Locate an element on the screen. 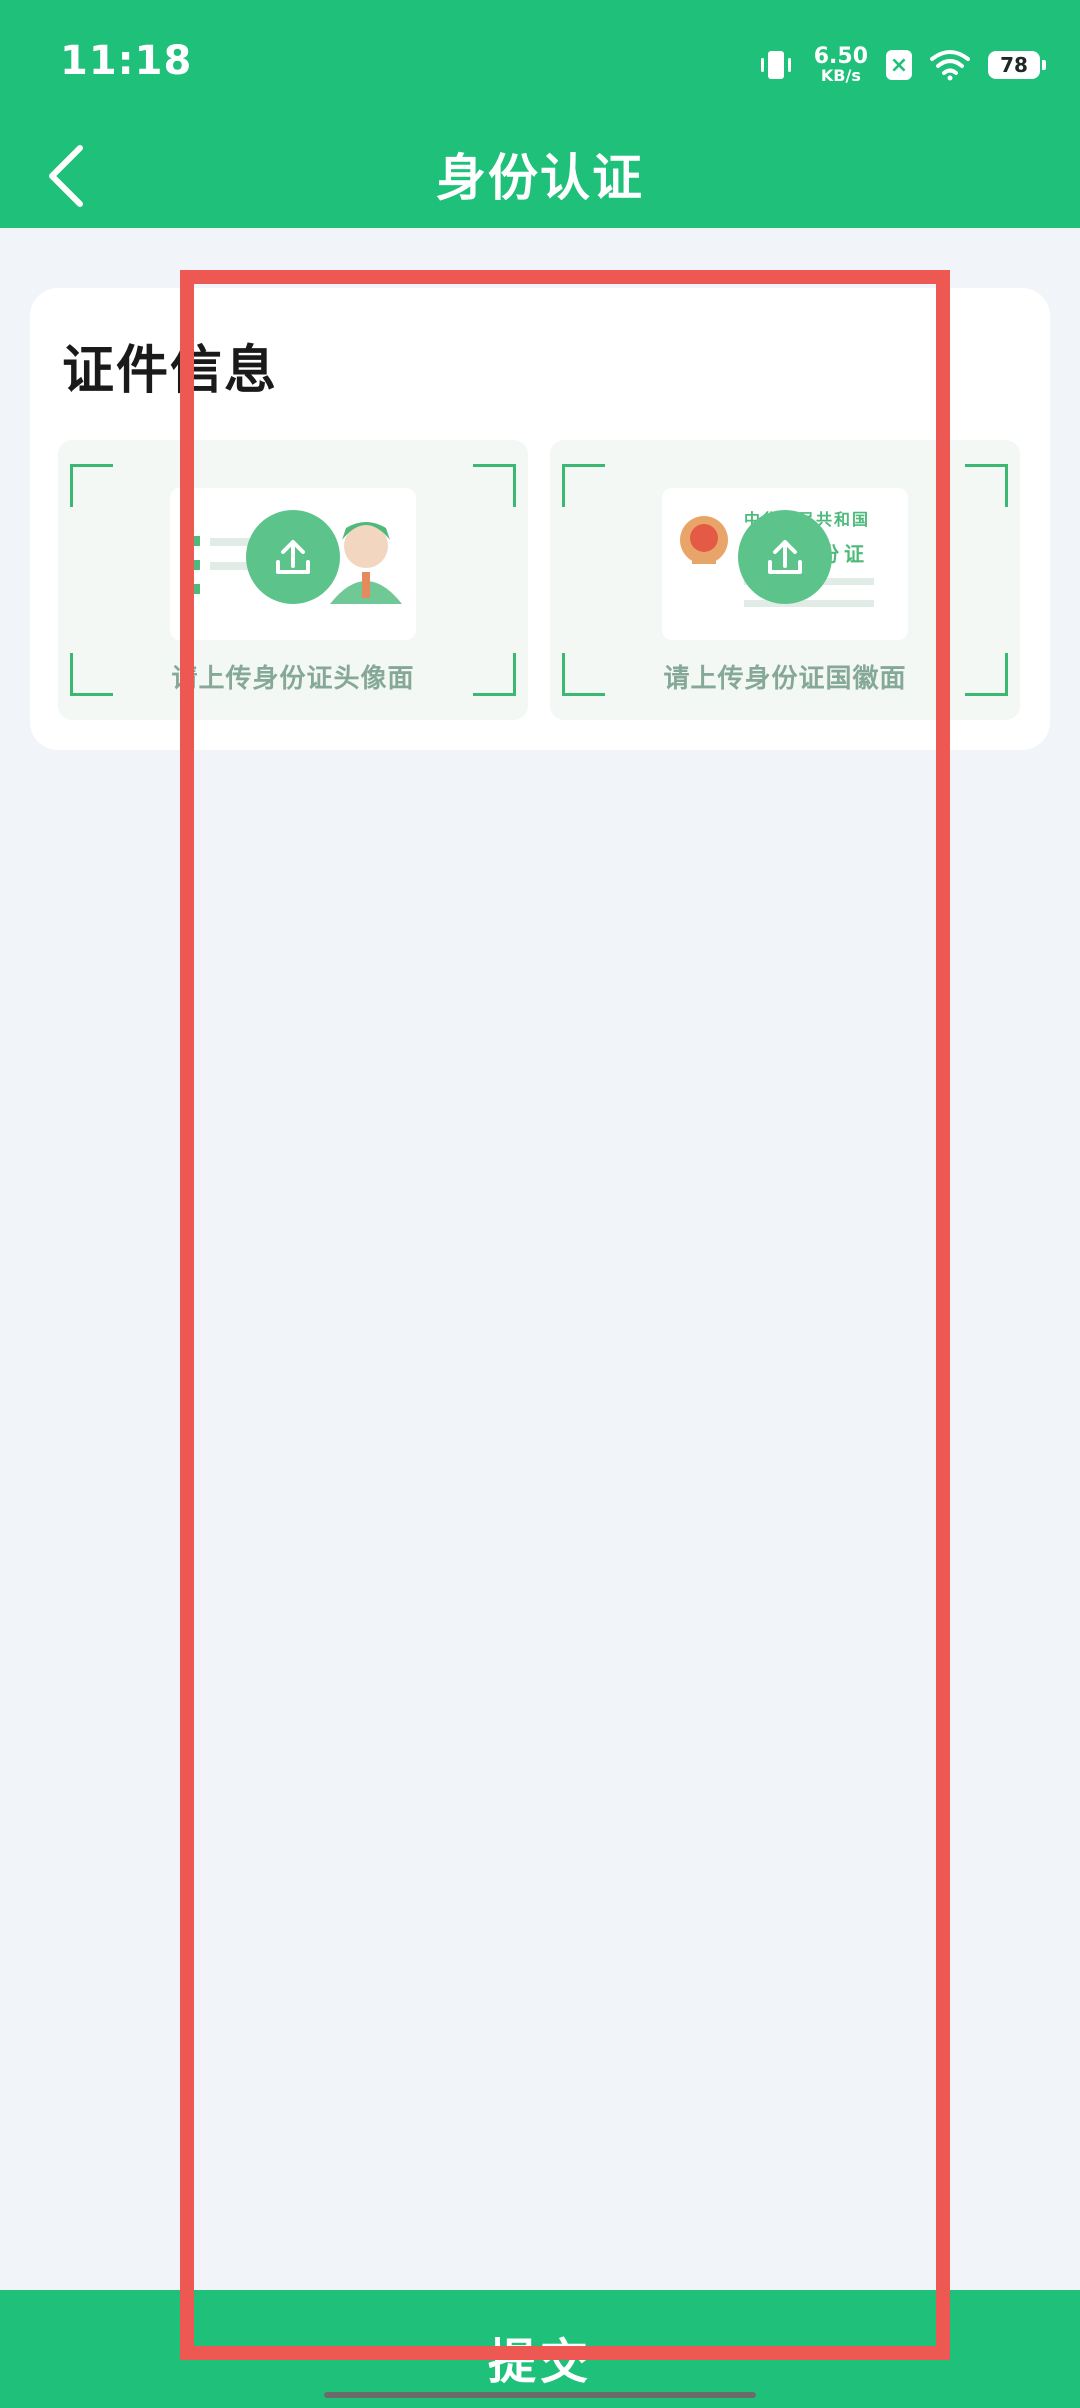  navigation-bar: 身份认证 is located at coordinates (540, 177).